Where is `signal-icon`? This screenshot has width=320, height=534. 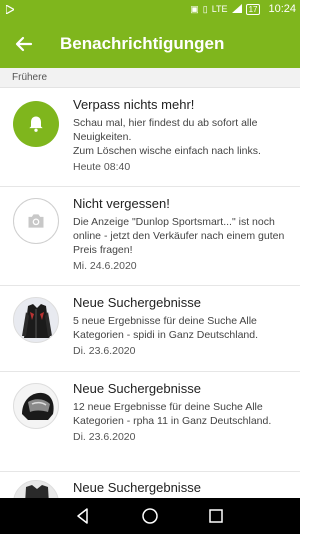 signal-icon is located at coordinates (236, 9).